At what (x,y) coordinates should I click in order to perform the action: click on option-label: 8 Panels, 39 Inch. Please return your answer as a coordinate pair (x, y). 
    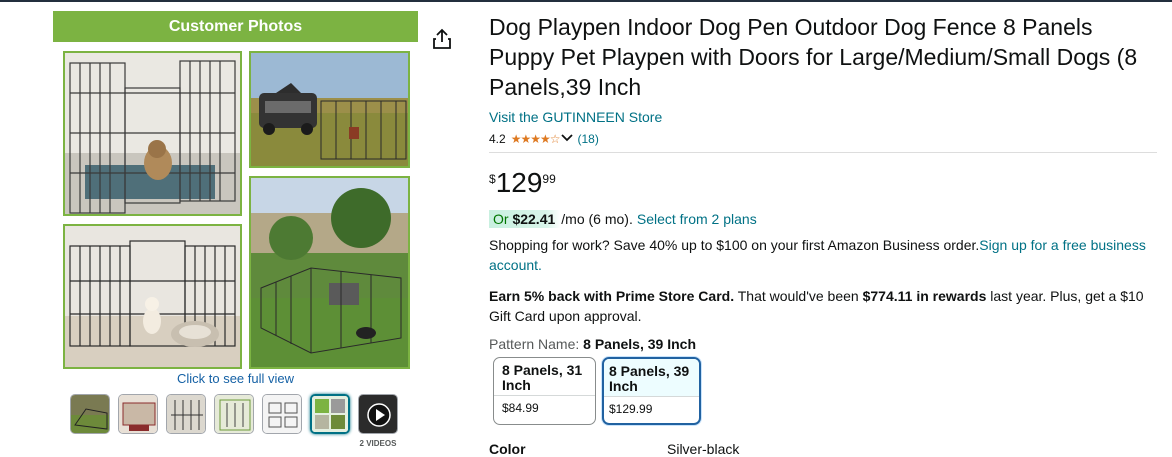
    Looking at the image, I should click on (651, 377).